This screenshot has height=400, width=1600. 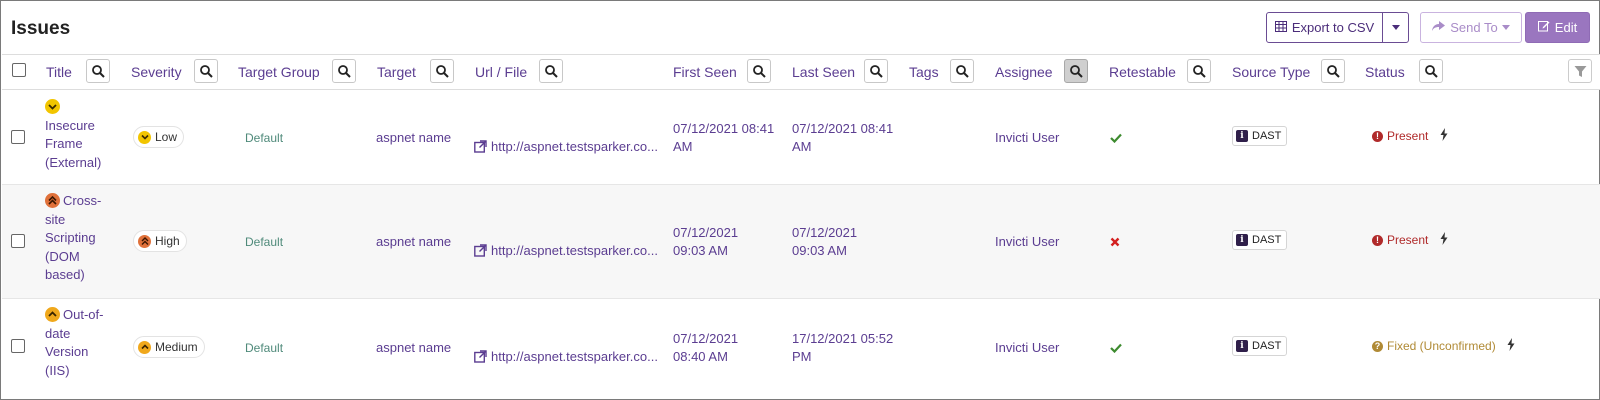 I want to click on tags-search-button, so click(x=962, y=71).